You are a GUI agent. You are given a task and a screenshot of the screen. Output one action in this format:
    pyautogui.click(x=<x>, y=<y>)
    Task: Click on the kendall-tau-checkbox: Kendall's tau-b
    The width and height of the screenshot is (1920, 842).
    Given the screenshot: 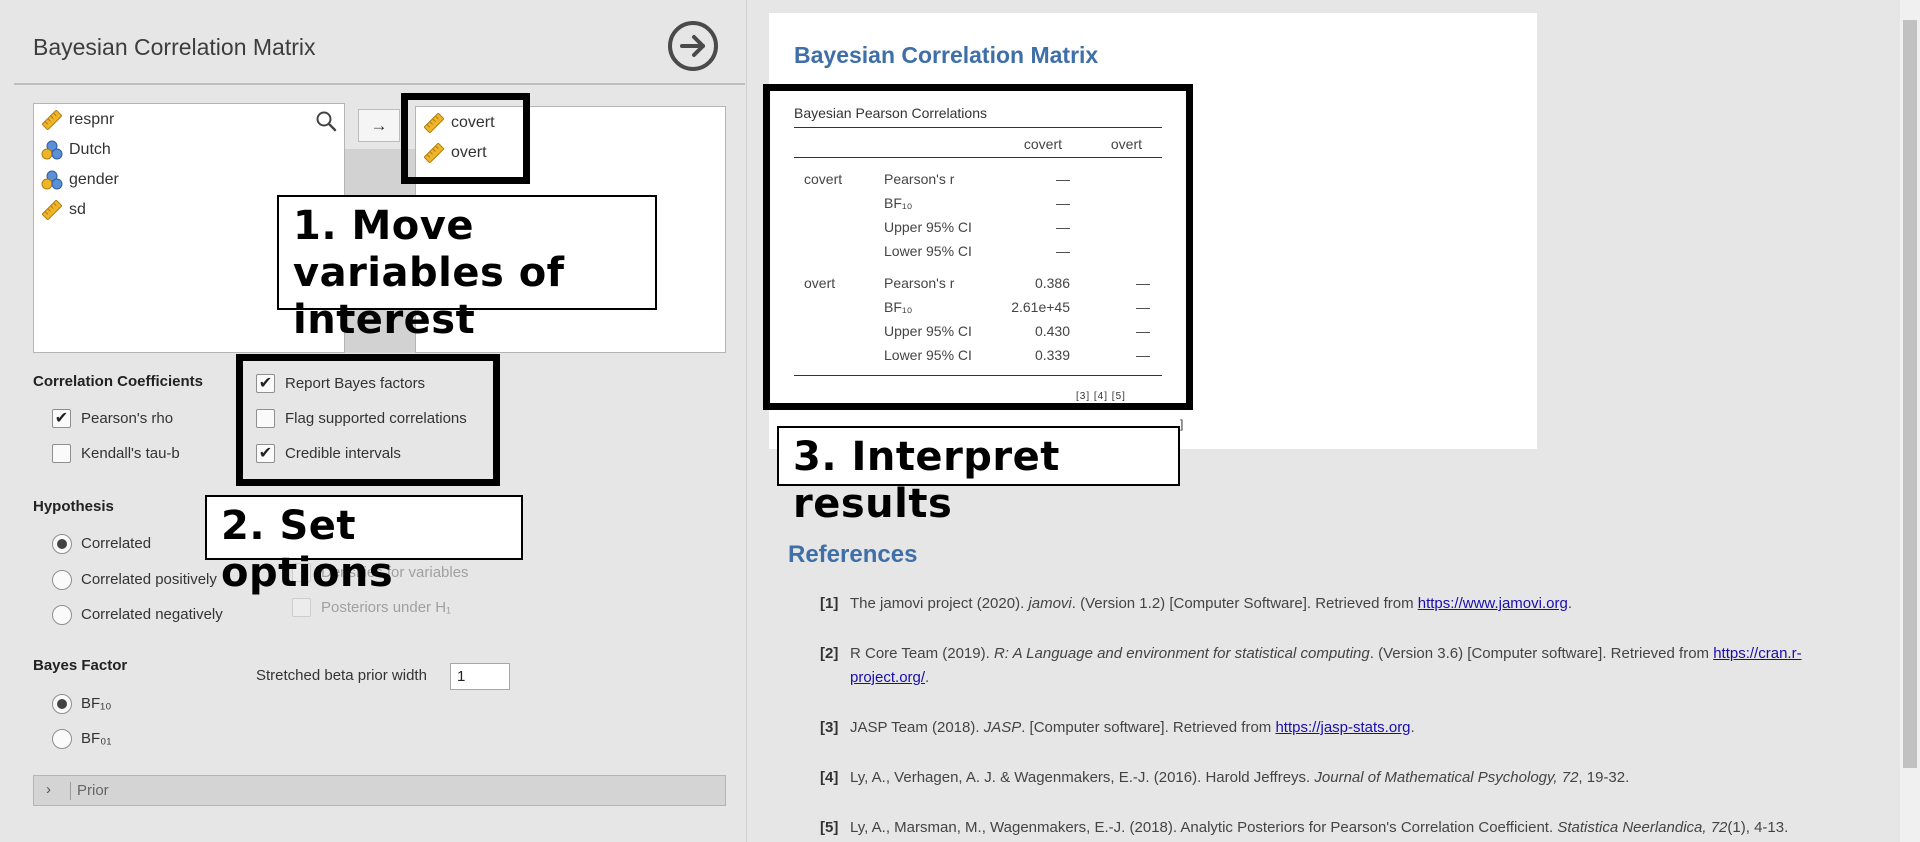 What is the action you would take?
    pyautogui.click(x=116, y=454)
    